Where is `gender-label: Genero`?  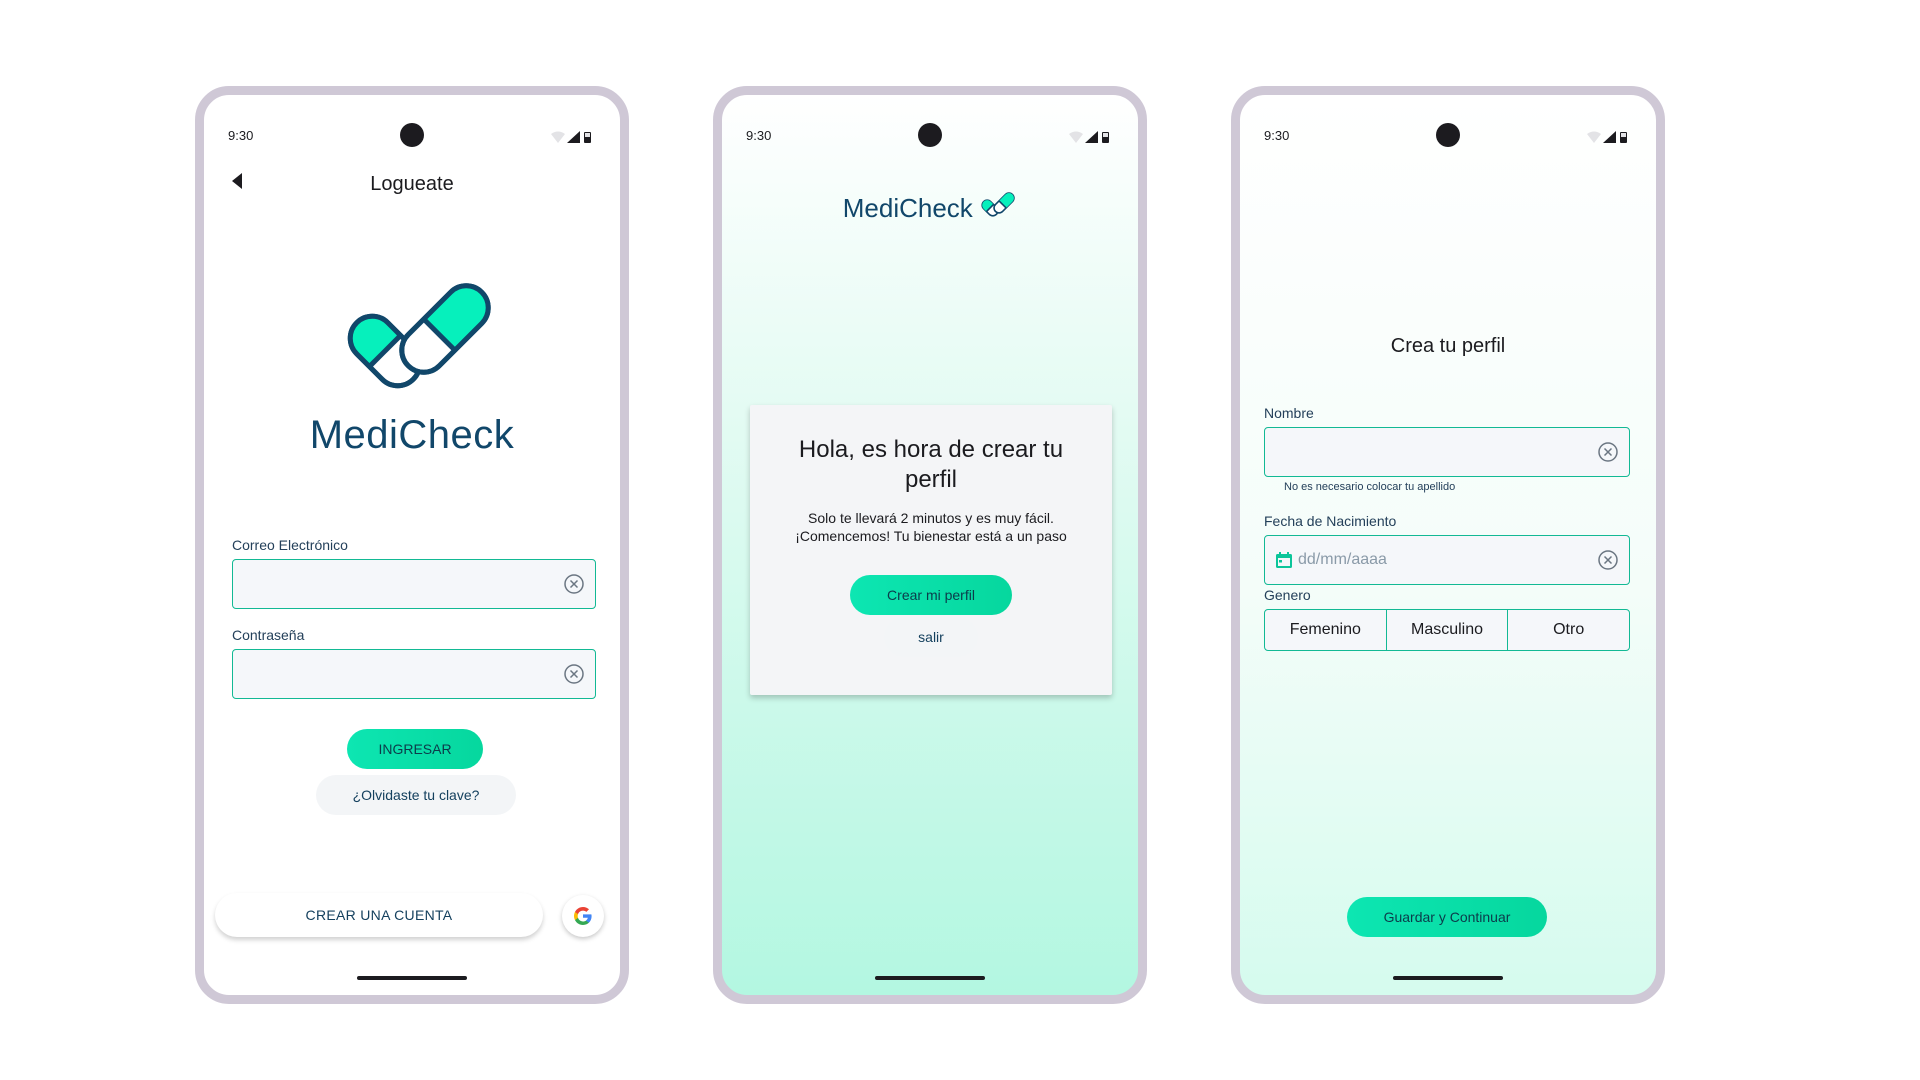 gender-label: Genero is located at coordinates (1287, 595).